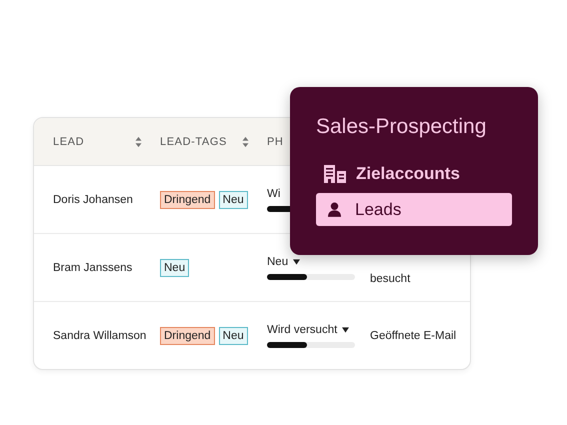 The width and height of the screenshot is (567, 425). I want to click on activity-text: besucht, so click(391, 279).